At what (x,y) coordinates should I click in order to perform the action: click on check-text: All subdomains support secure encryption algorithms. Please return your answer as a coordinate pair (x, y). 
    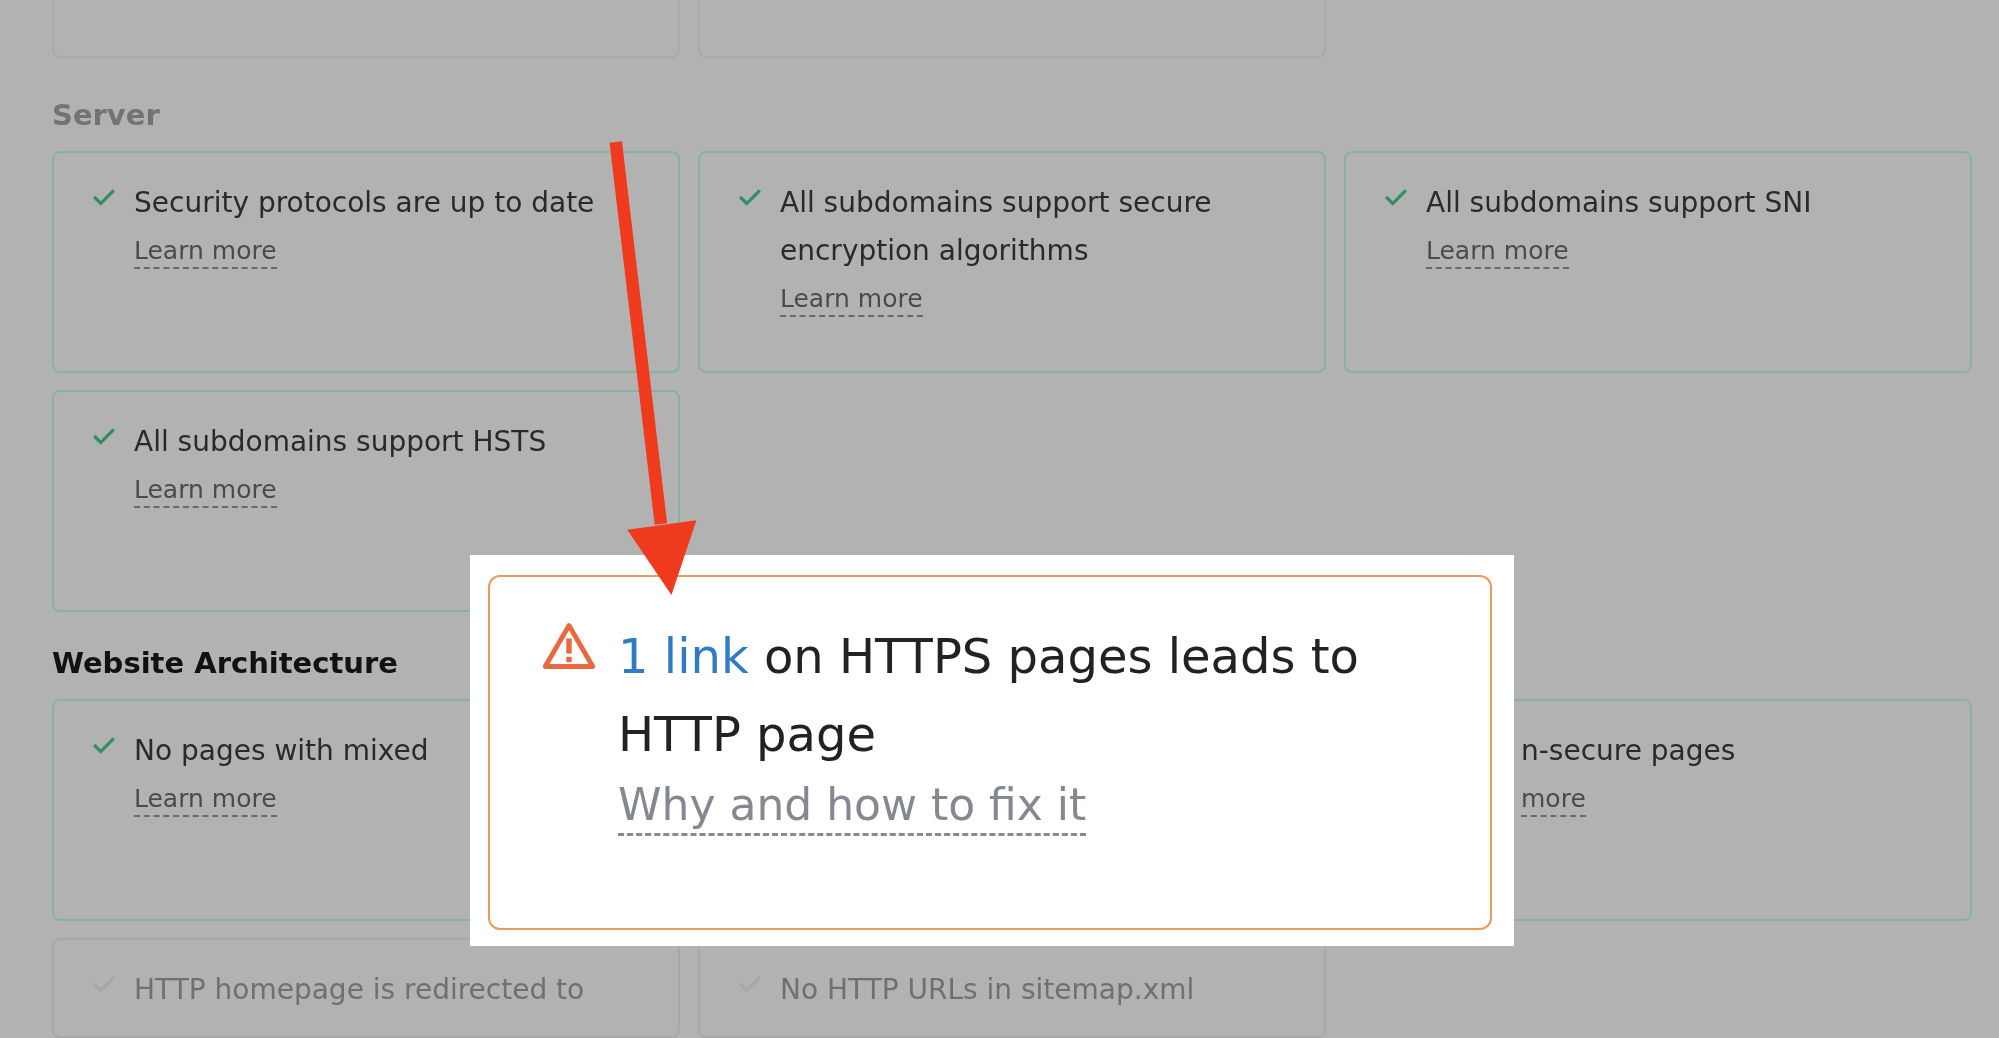
    Looking at the image, I should click on (996, 227).